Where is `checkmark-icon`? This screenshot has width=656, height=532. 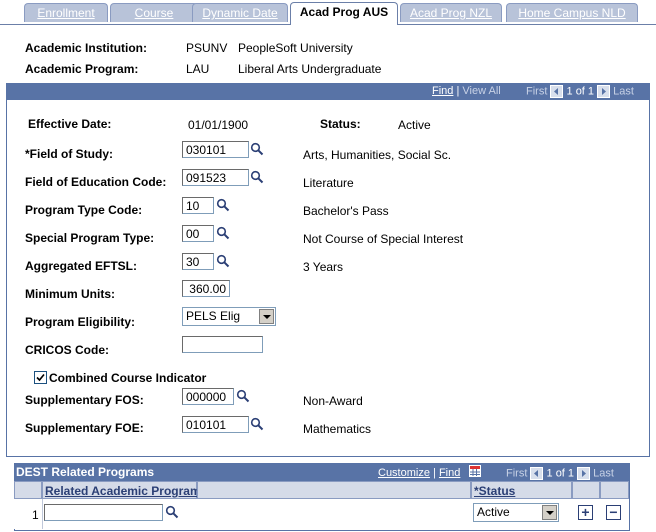 checkmark-icon is located at coordinates (40, 377).